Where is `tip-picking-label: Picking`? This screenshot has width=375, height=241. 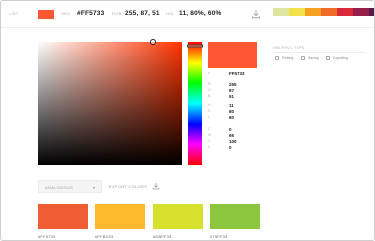
tip-picking-label: Picking is located at coordinates (288, 58).